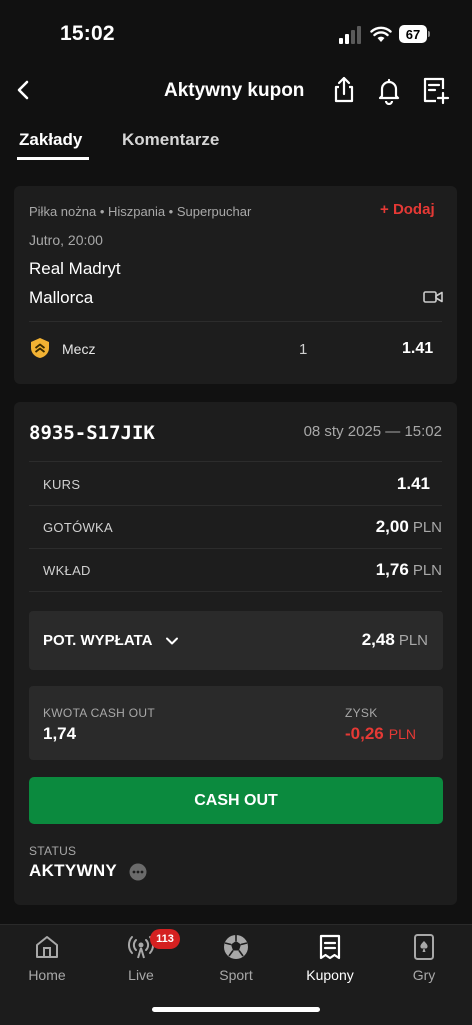 The width and height of the screenshot is (472, 1025). What do you see at coordinates (381, 34) in the screenshot?
I see `wifi-icon` at bounding box center [381, 34].